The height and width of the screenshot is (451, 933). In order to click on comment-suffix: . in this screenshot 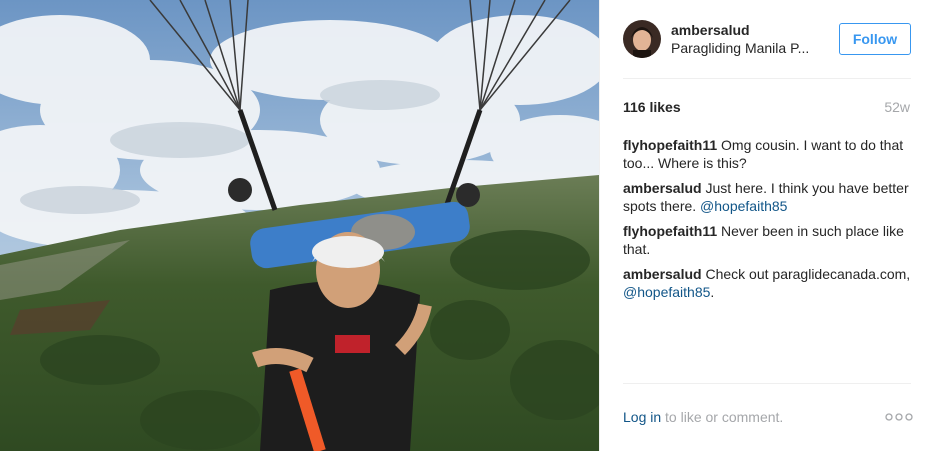, I will do `click(712, 292)`.